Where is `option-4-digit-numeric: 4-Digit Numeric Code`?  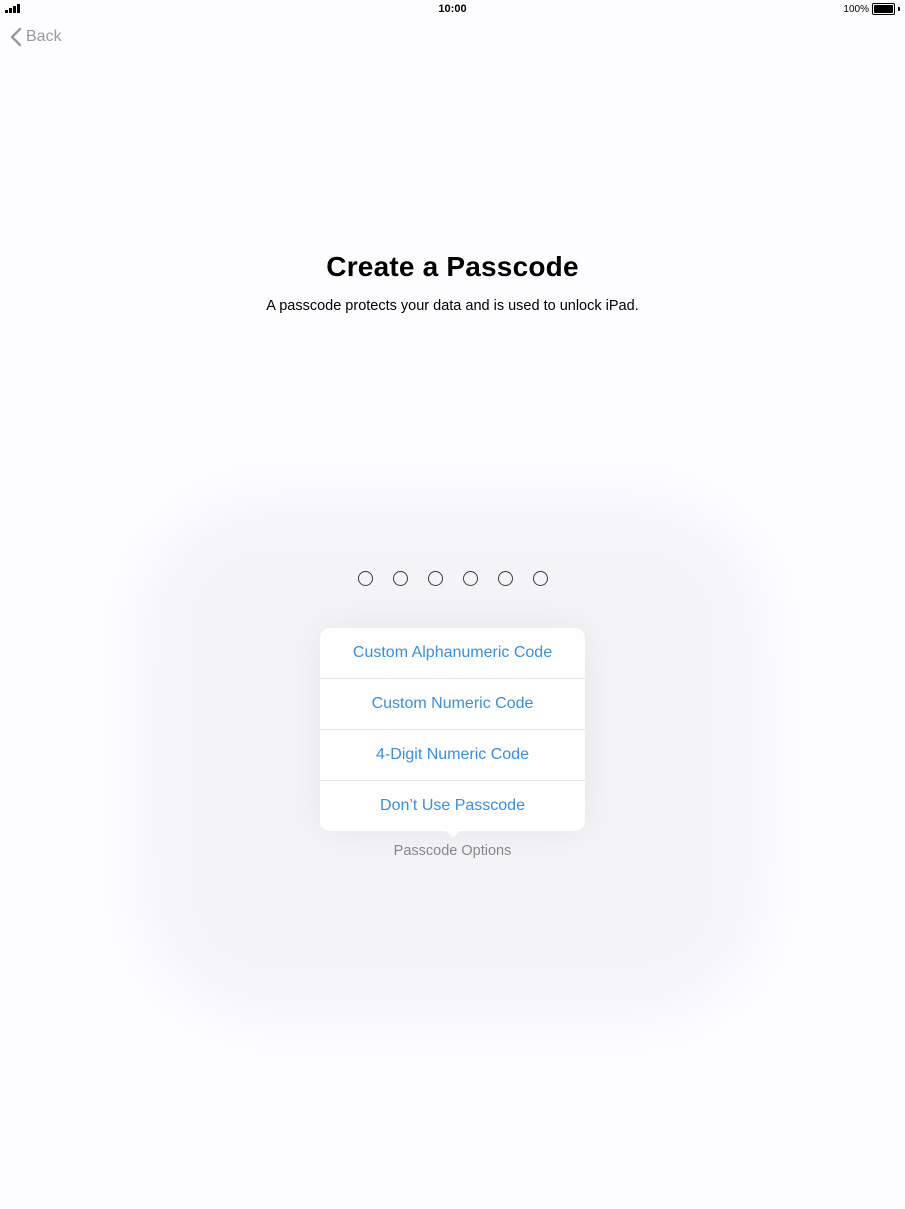
option-4-digit-numeric: 4-Digit Numeric Code is located at coordinates (452, 755).